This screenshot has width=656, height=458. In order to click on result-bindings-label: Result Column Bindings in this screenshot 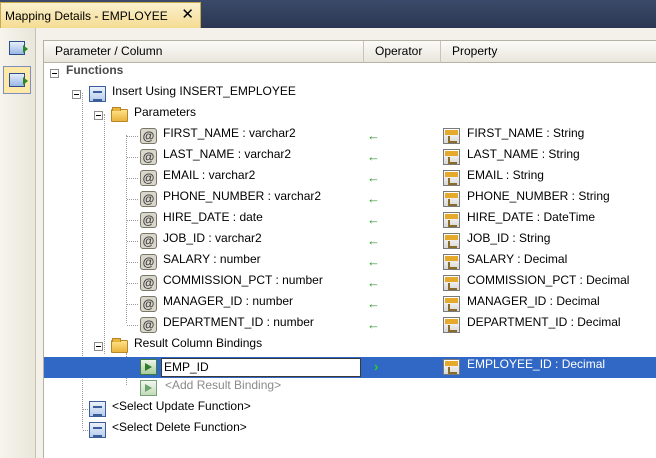, I will do `click(198, 343)`.